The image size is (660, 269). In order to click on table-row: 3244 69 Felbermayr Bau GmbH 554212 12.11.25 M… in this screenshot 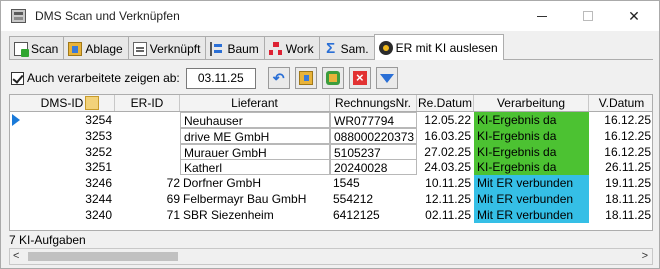, I will do `click(331, 199)`.